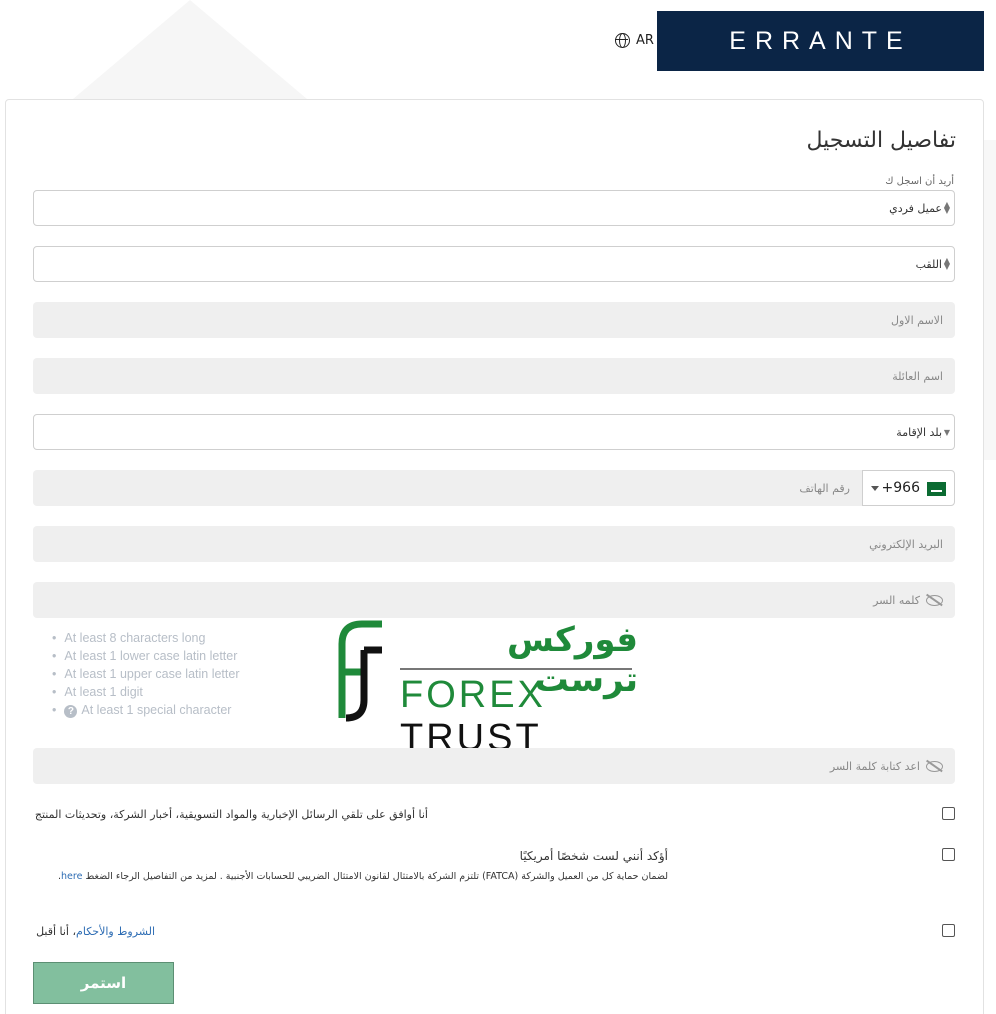 This screenshot has width=996, height=1014. Describe the element at coordinates (896, 600) in the screenshot. I see `password-placeholder: كلمه السر` at that location.